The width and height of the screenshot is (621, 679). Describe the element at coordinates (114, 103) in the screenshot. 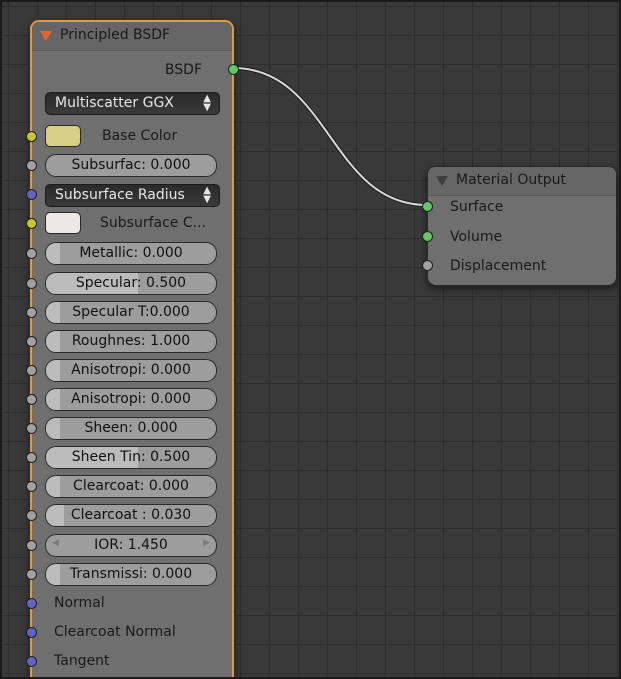

I see `distribution-value: Multiscatter GGX` at that location.